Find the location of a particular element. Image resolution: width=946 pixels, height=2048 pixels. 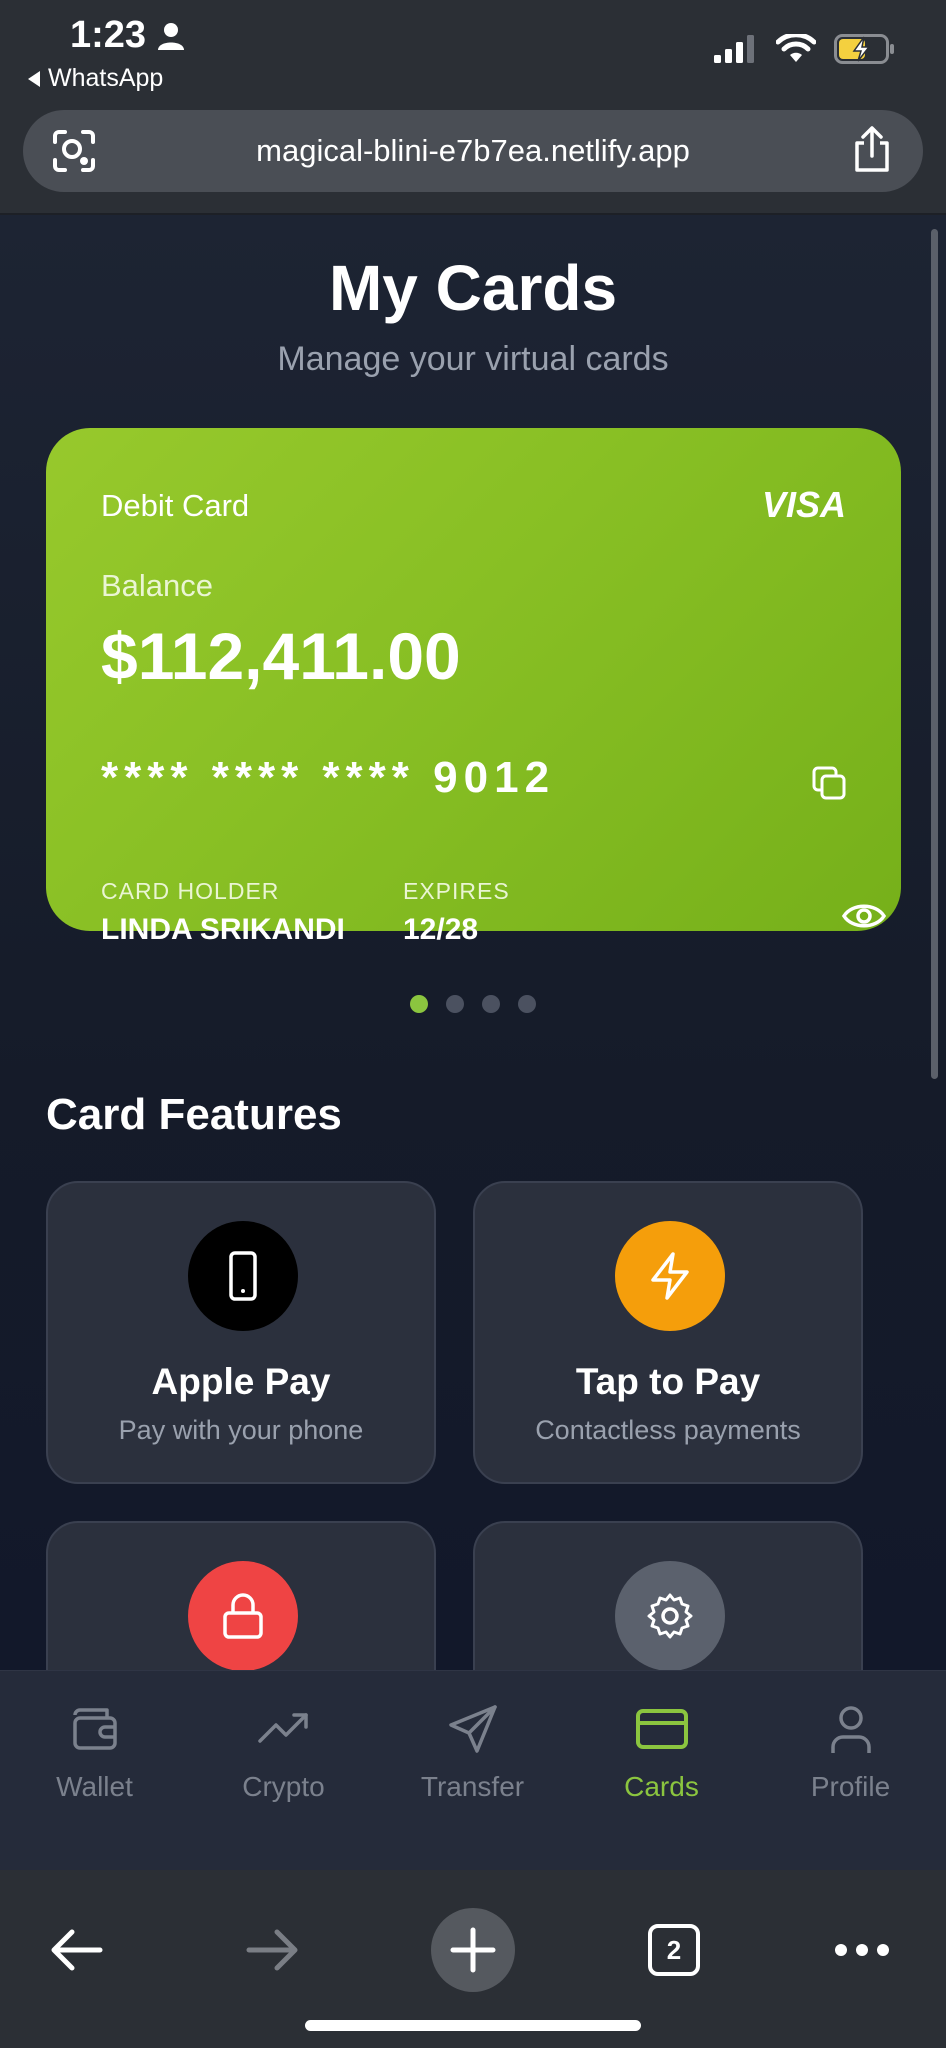

card-holder-name: LINDA SRIKANDI is located at coordinates (223, 929).